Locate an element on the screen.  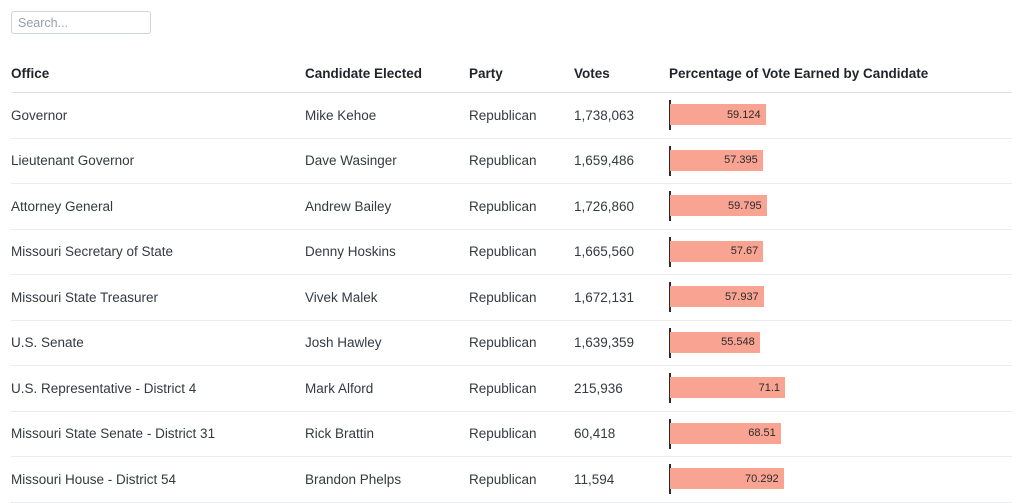
percentage-bar-track: 68.51 is located at coordinates (840, 434).